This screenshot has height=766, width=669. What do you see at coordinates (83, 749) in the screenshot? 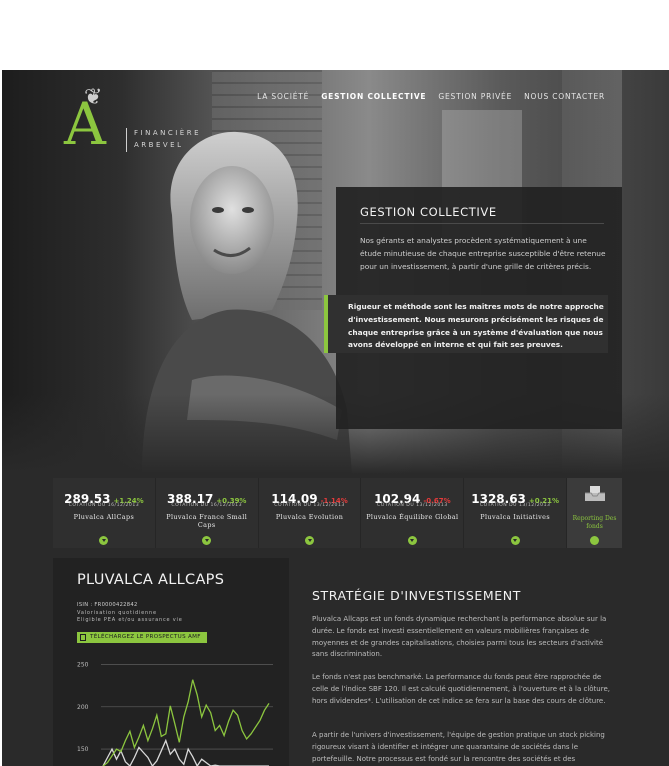
I see `y-tick-label: 150` at bounding box center [83, 749].